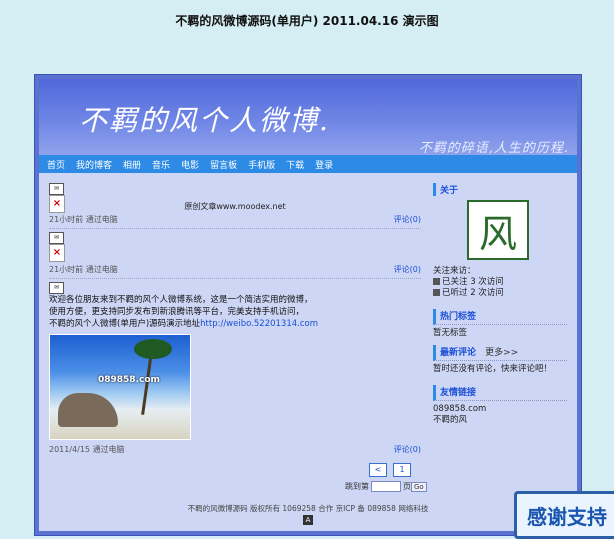  Describe the element at coordinates (204, 120) in the screenshot. I see `banner-title: 不羁的风个人微博.` at that location.